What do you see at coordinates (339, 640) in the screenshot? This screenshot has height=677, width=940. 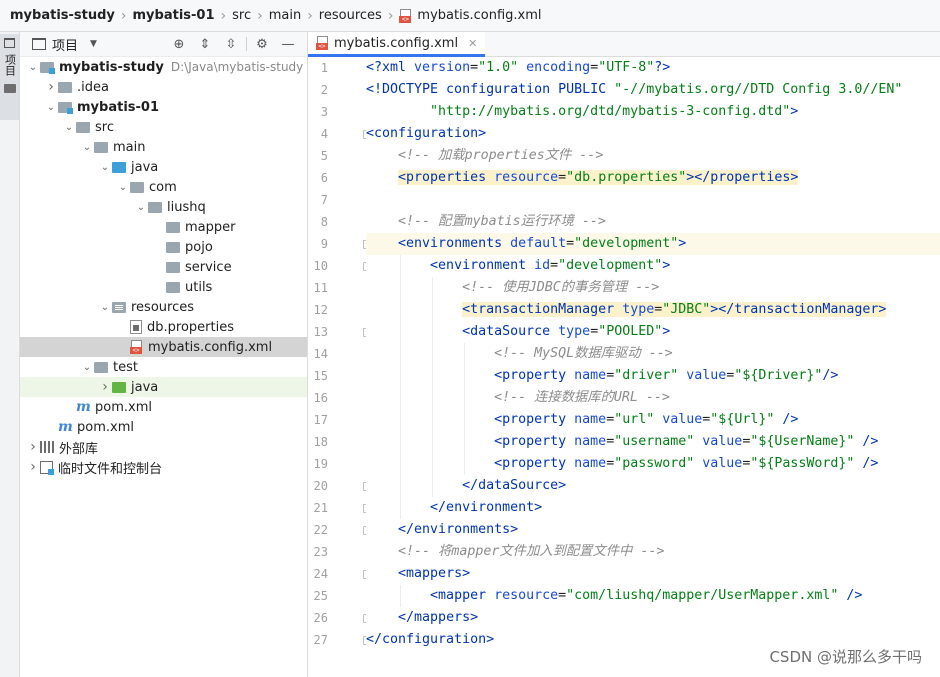 I see `line-number: 27` at bounding box center [339, 640].